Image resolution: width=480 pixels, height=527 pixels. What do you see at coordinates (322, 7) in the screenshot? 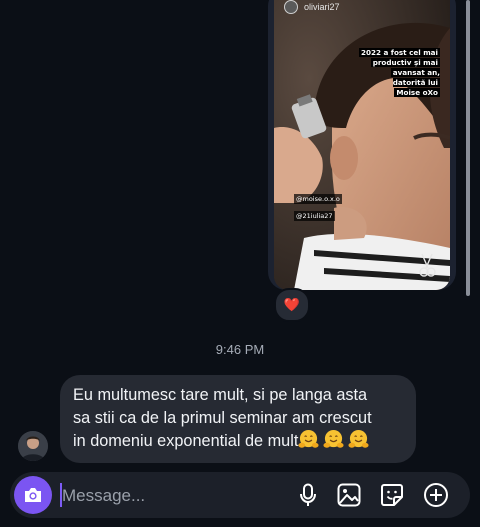
I see `story-username: oliviari27` at bounding box center [322, 7].